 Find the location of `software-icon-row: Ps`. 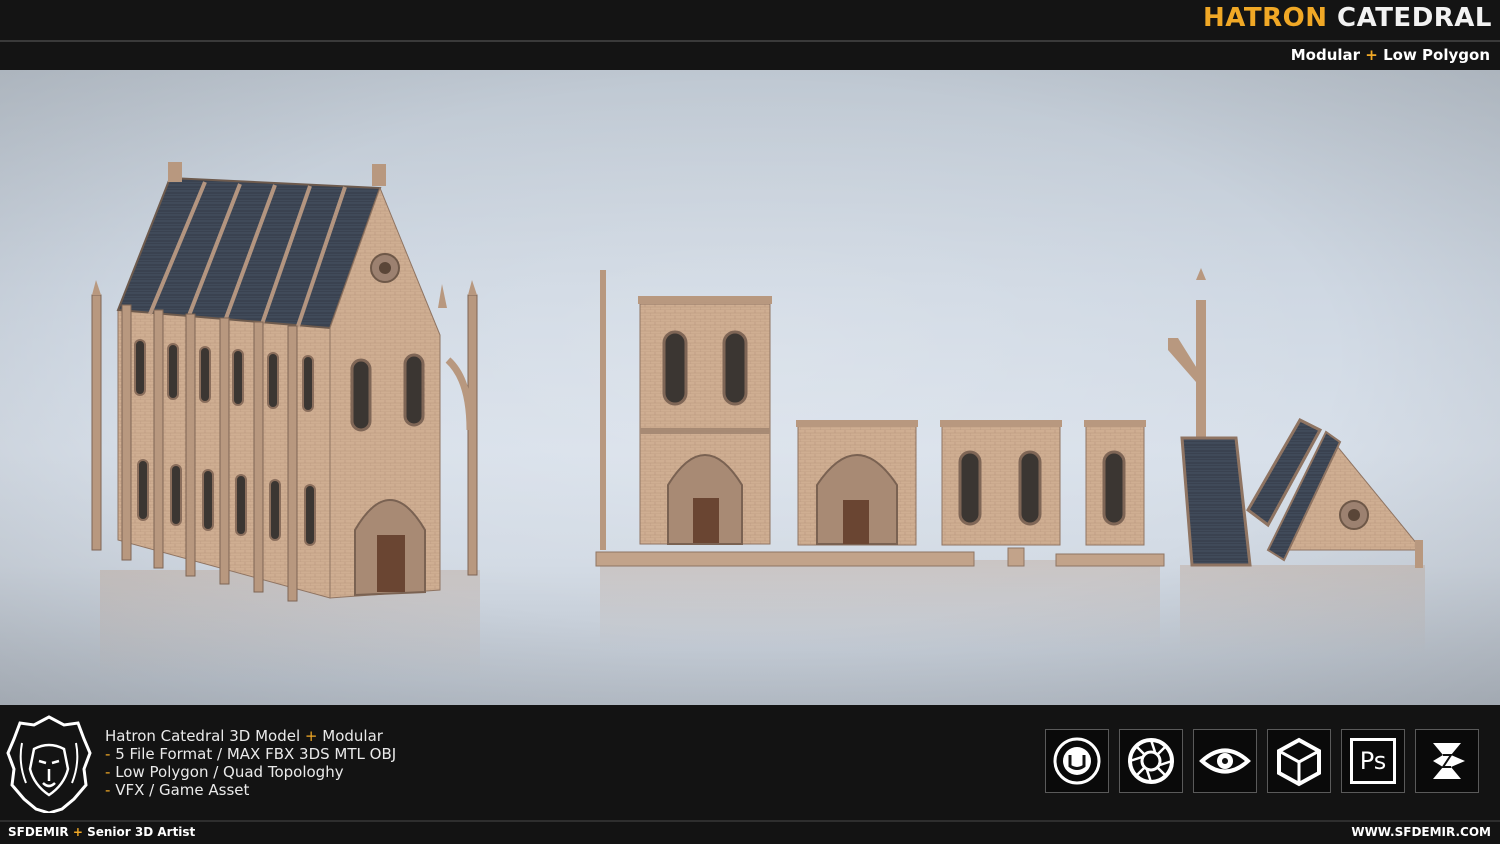

software-icon-row: Ps is located at coordinates (1262, 762).